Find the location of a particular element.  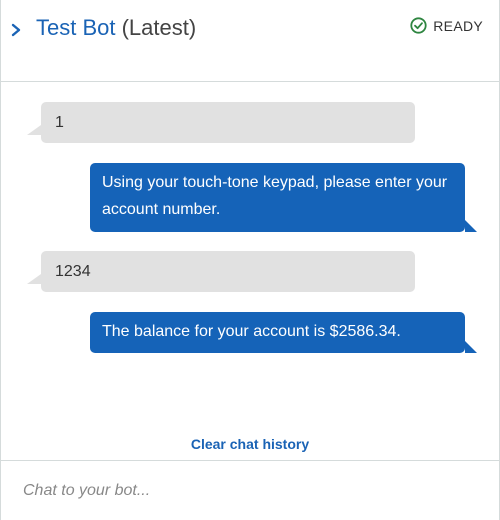

clear-chat-history-link: Clear chat history is located at coordinates (250, 444).